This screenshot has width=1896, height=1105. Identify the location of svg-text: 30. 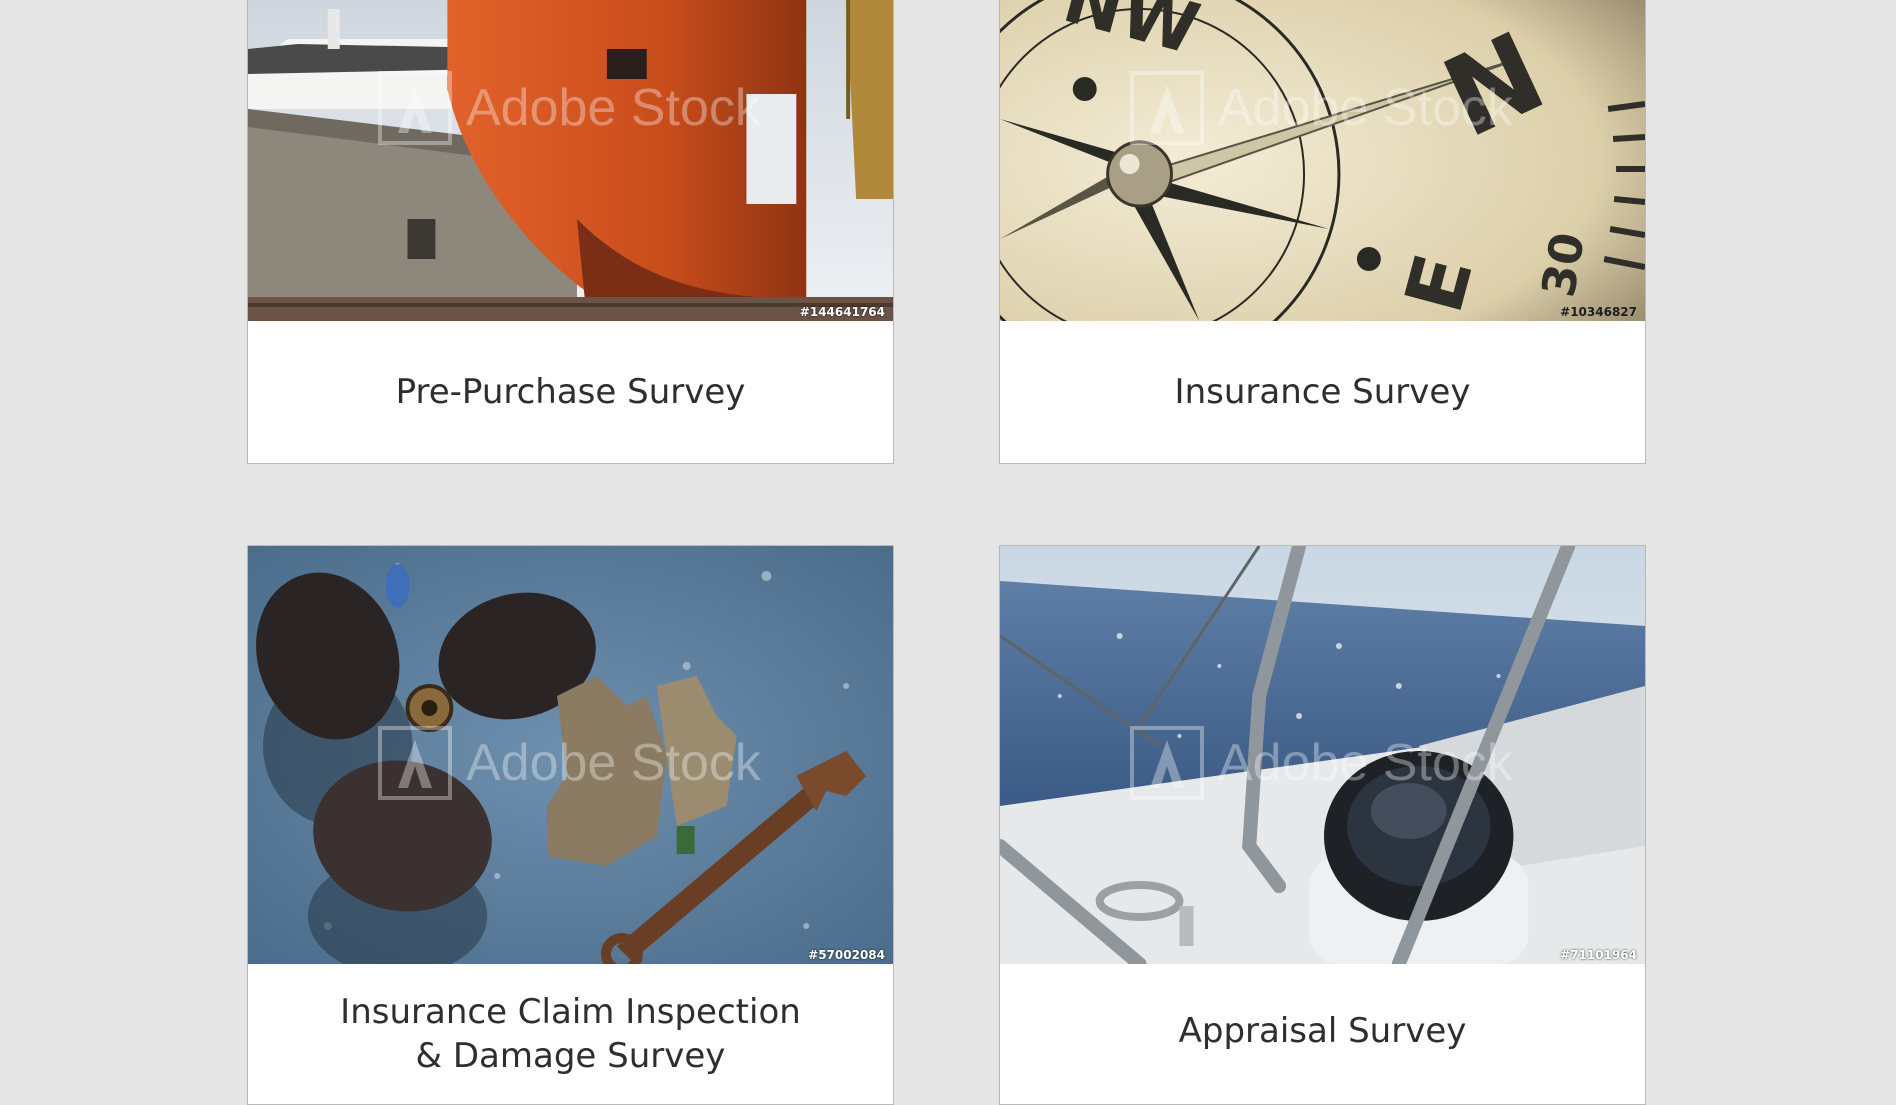
(1563, 265).